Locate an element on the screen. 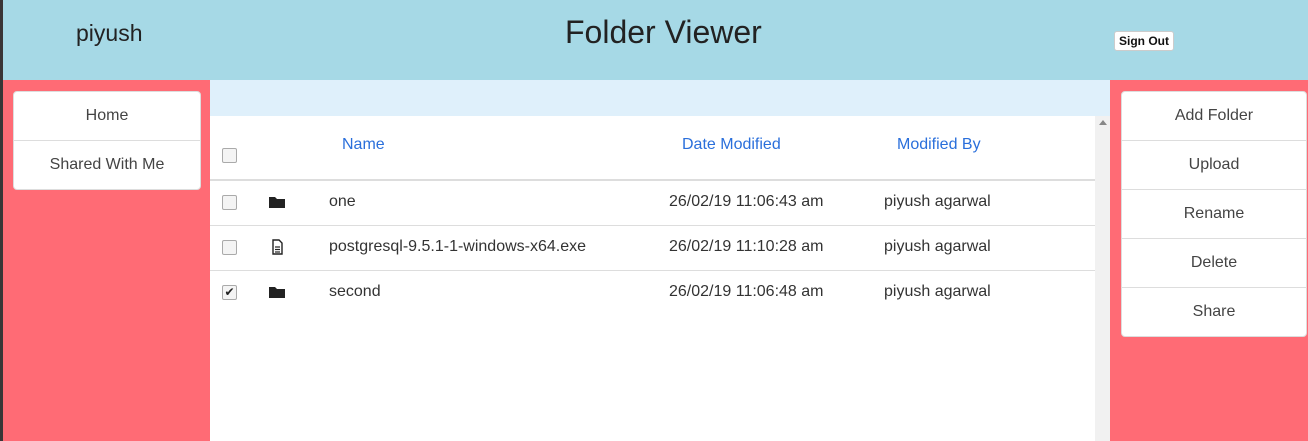  delete-button: Delete is located at coordinates (1214, 263).